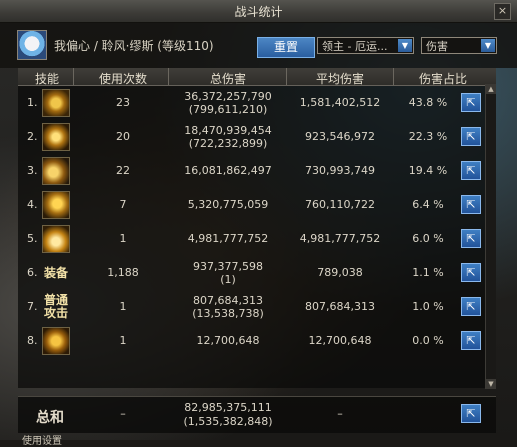 This screenshot has width=517, height=447. What do you see at coordinates (47, 78) in the screenshot?
I see `col-skill: 技能` at bounding box center [47, 78].